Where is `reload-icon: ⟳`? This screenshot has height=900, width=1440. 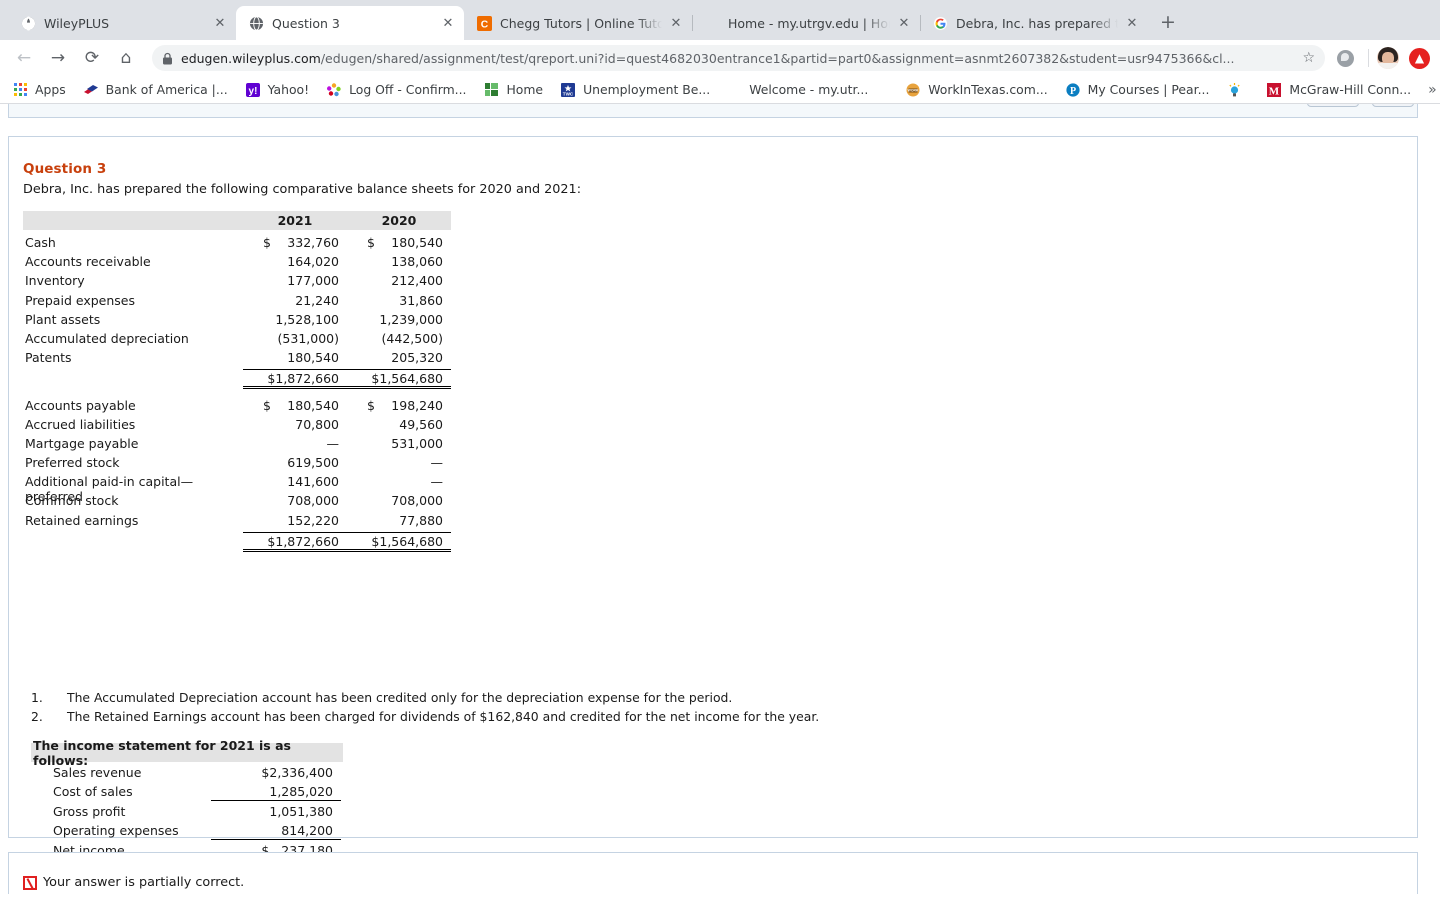 reload-icon: ⟳ is located at coordinates (92, 58).